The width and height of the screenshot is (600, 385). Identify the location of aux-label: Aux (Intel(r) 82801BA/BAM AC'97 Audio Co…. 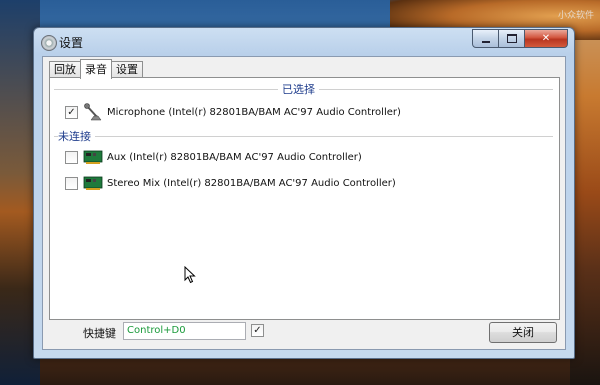
(234, 157).